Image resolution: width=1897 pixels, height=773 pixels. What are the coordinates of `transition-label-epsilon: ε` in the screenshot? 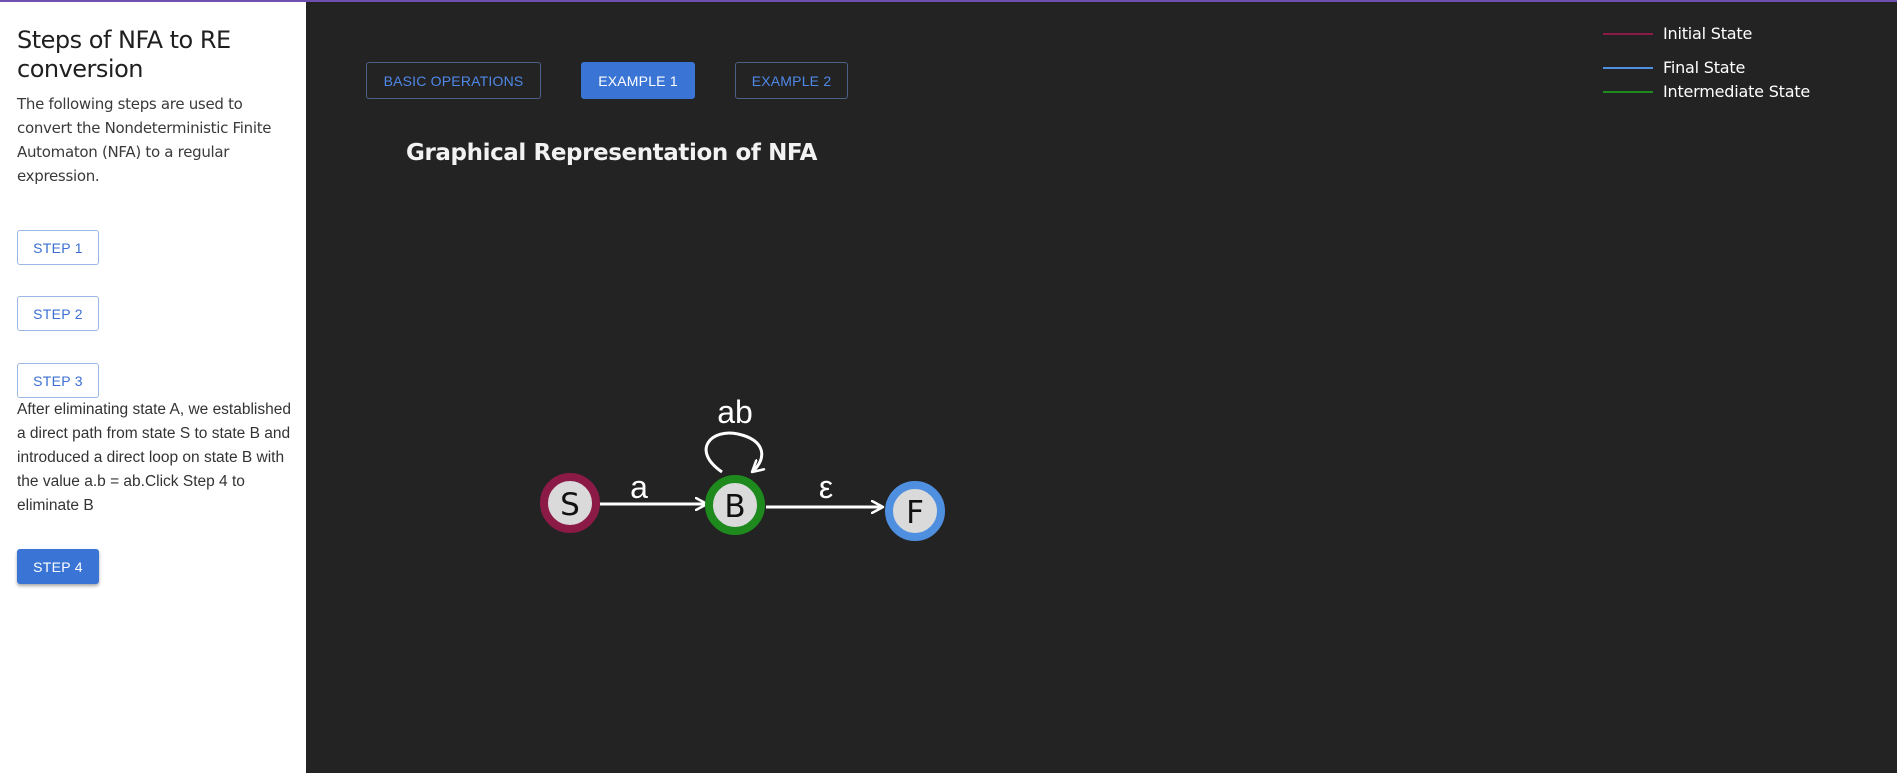 It's located at (826, 487).